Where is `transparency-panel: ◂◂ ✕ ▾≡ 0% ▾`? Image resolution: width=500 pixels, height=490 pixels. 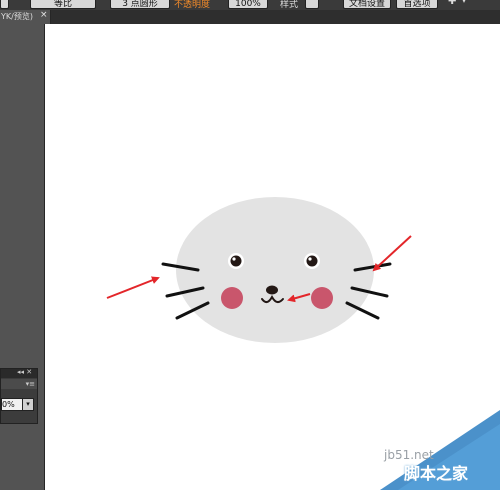
transparency-panel: ◂◂ ✕ ▾≡ 0% ▾ is located at coordinates (19, 396).